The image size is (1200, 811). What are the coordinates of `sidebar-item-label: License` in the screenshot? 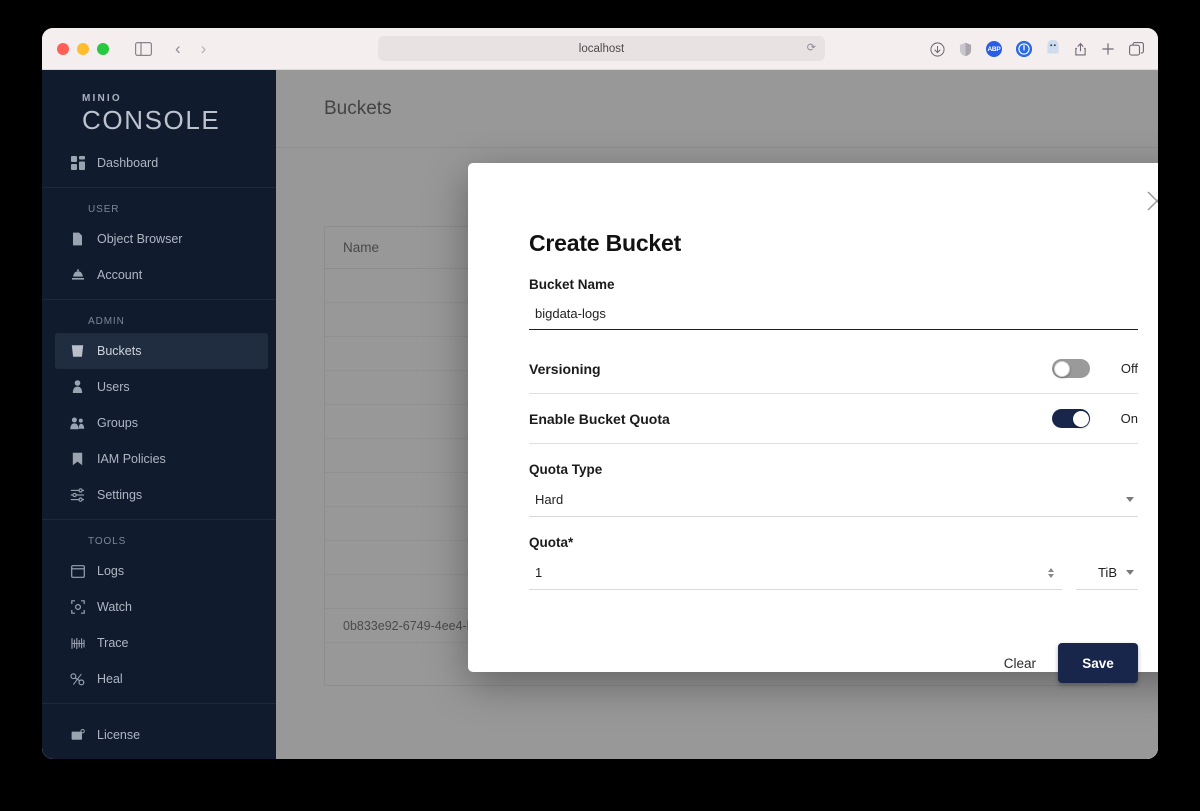 It's located at (119, 735).